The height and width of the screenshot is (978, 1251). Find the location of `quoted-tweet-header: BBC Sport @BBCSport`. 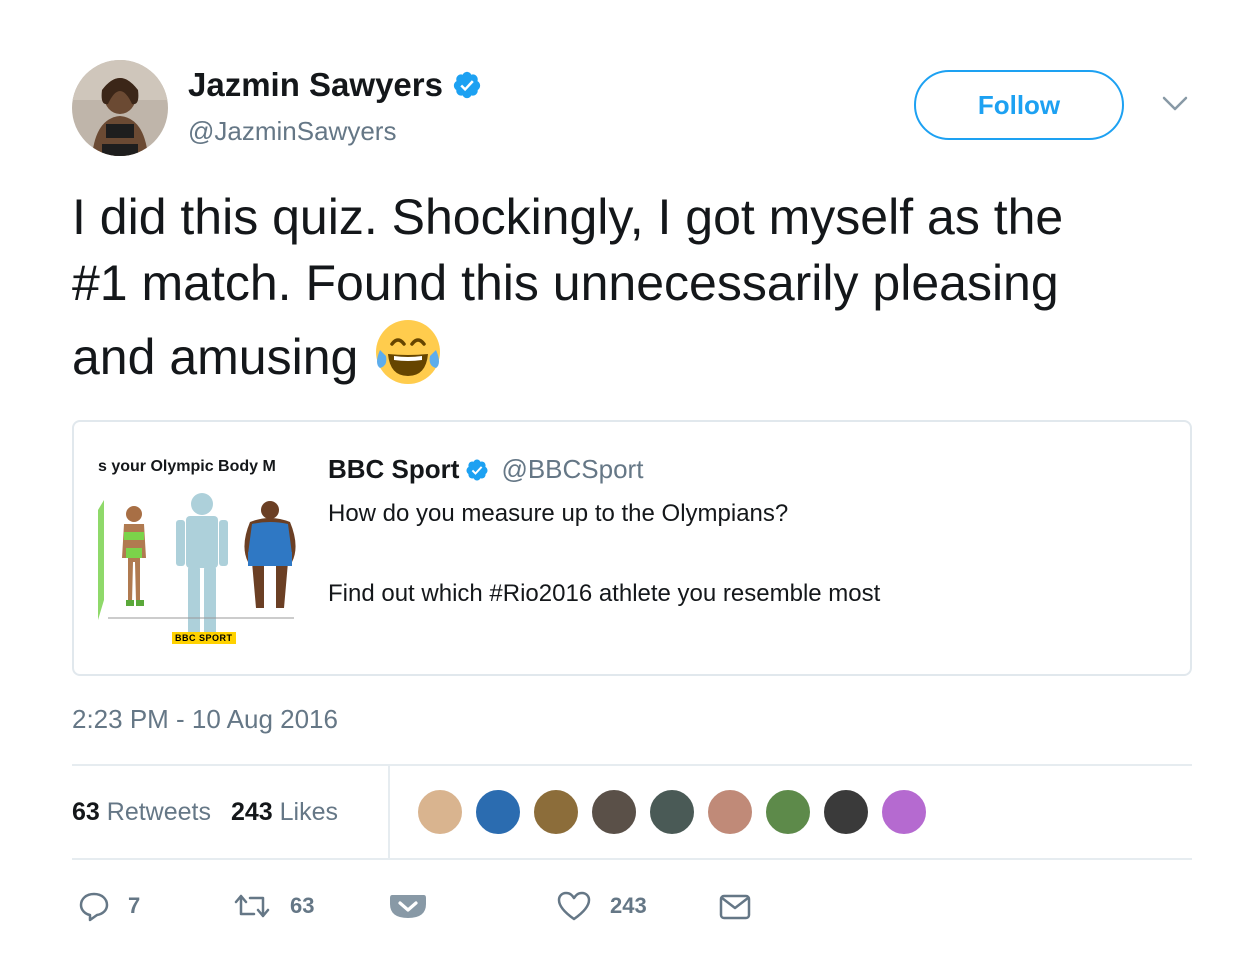

quoted-tweet-header: BBC Sport @BBCSport is located at coordinates (485, 469).